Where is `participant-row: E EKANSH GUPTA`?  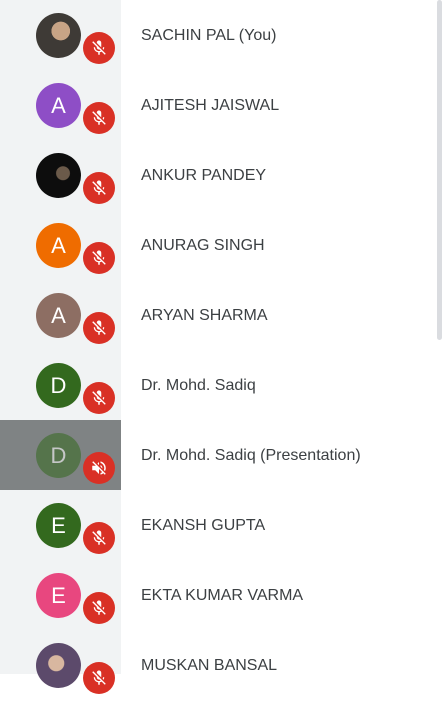 participant-row: E EKANSH GUPTA is located at coordinates (218, 525).